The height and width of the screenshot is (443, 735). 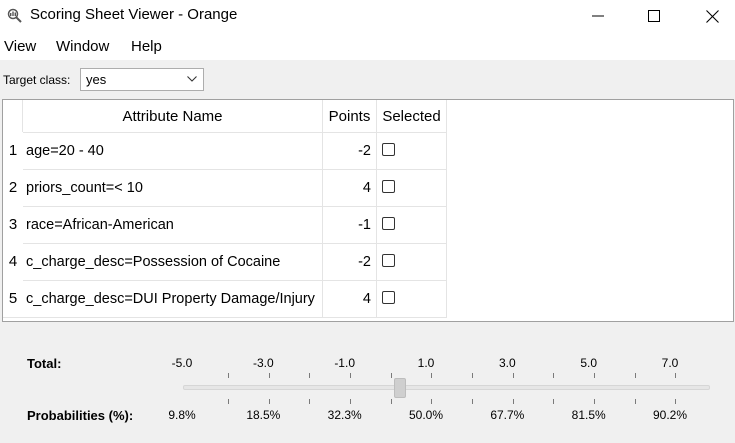 I want to click on table-row: c_charge_desc=Possession of Cocaine -2, so click(x=235, y=261).